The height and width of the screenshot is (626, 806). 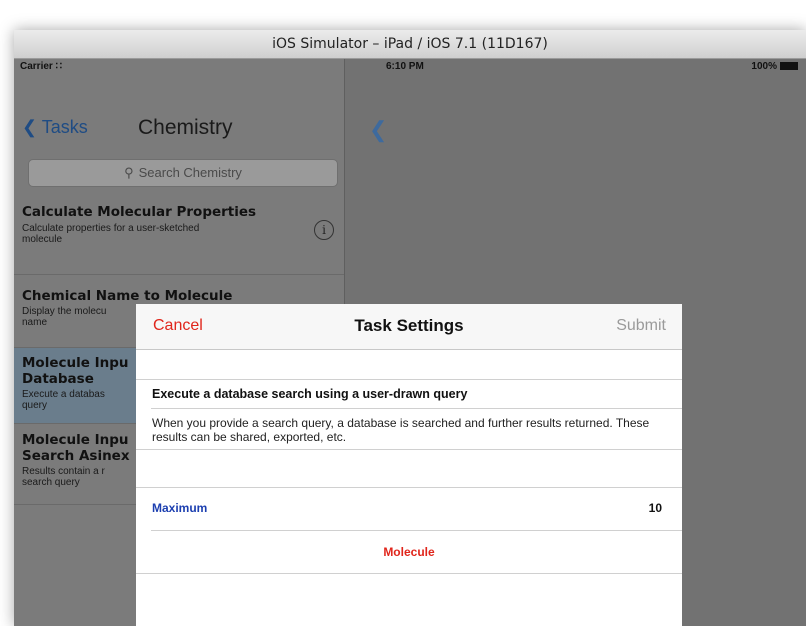 I want to click on list-item-title: Chemical Name to Molecule, so click(x=127, y=296).